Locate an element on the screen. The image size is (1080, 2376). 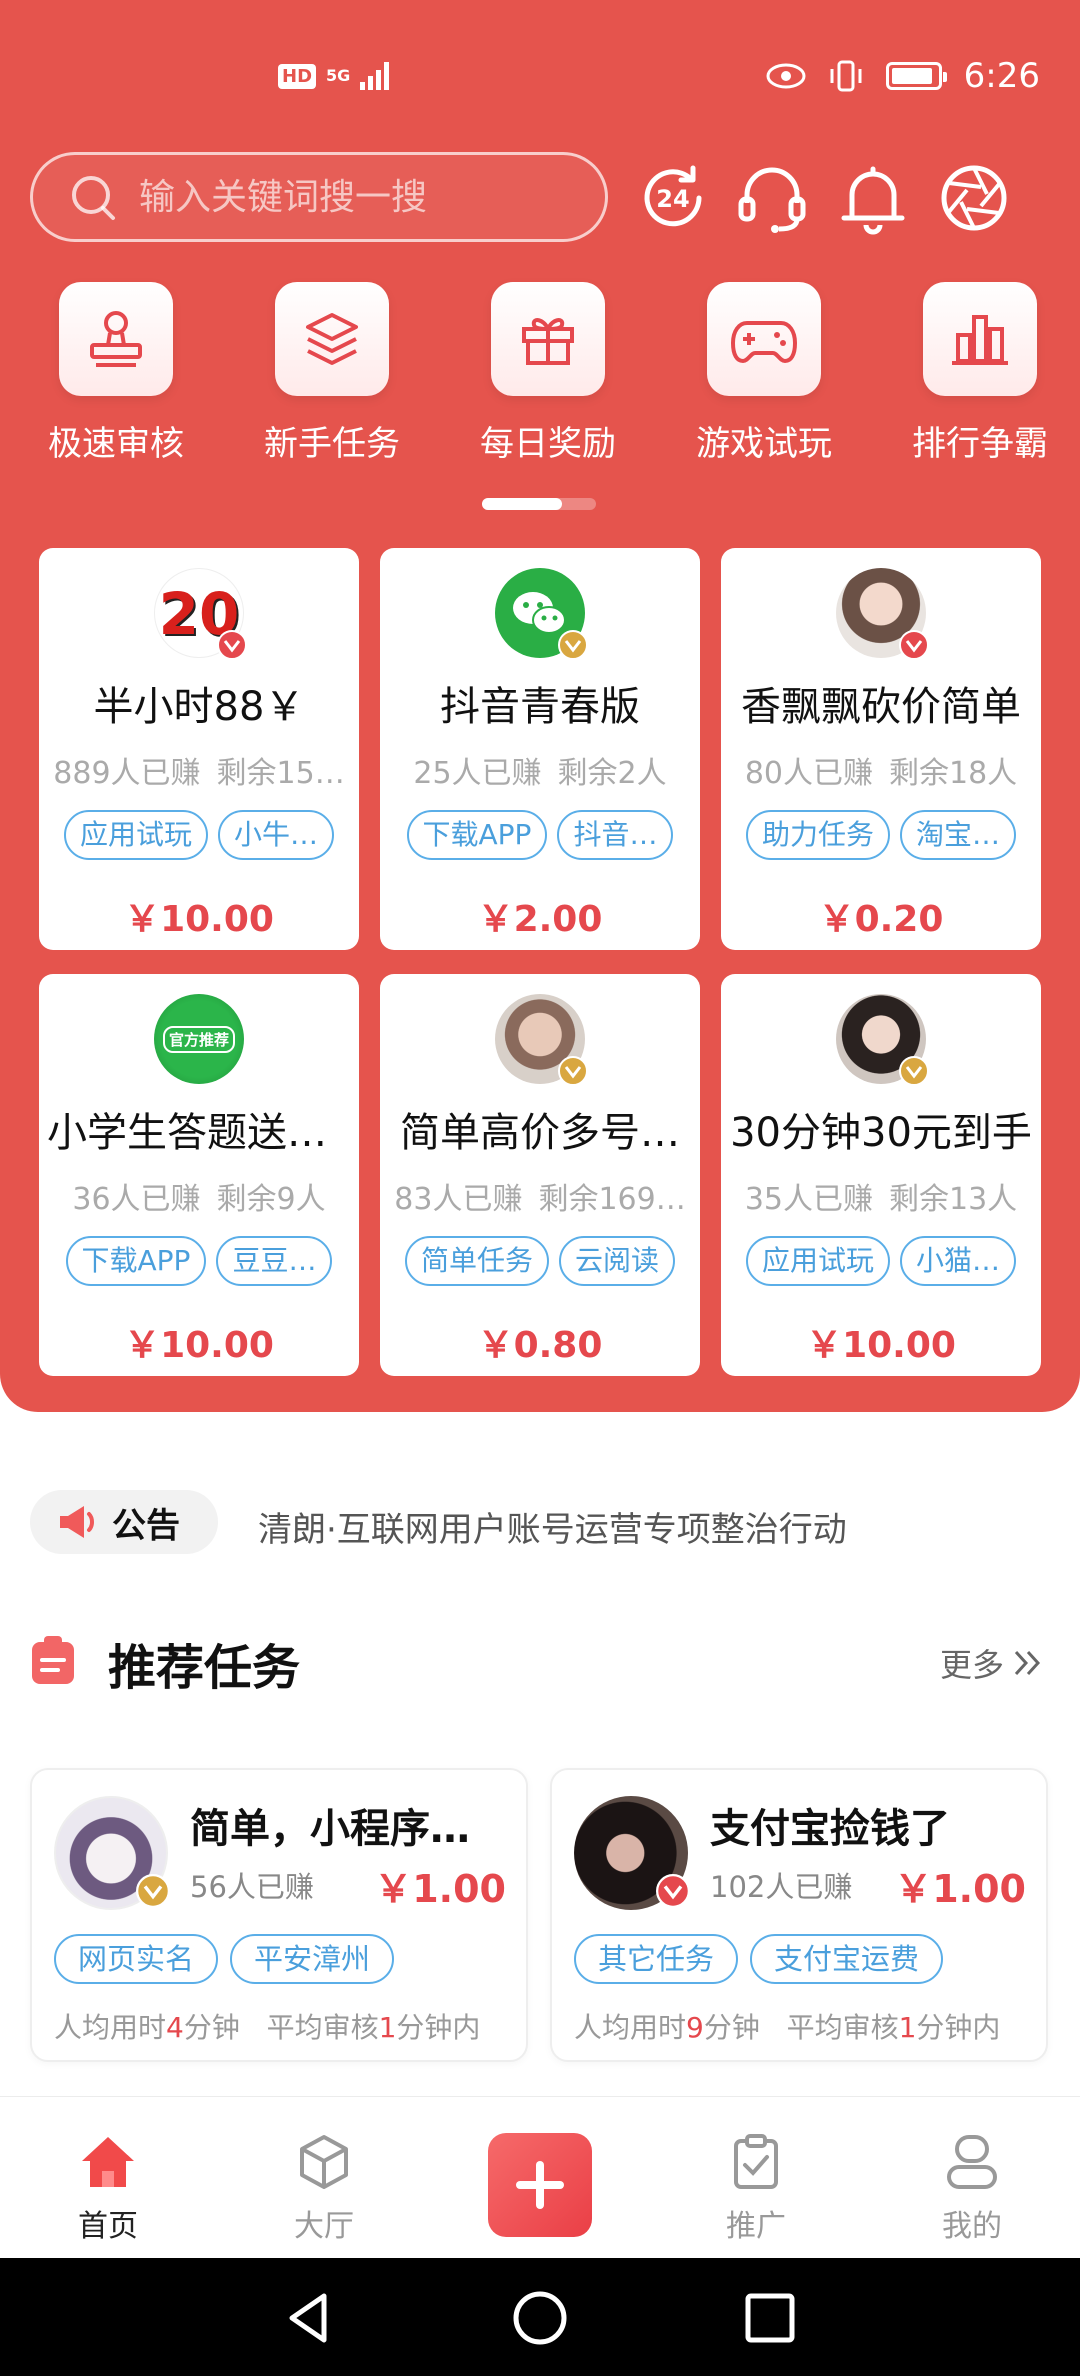
tag: 其它任务 is located at coordinates (656, 1959).